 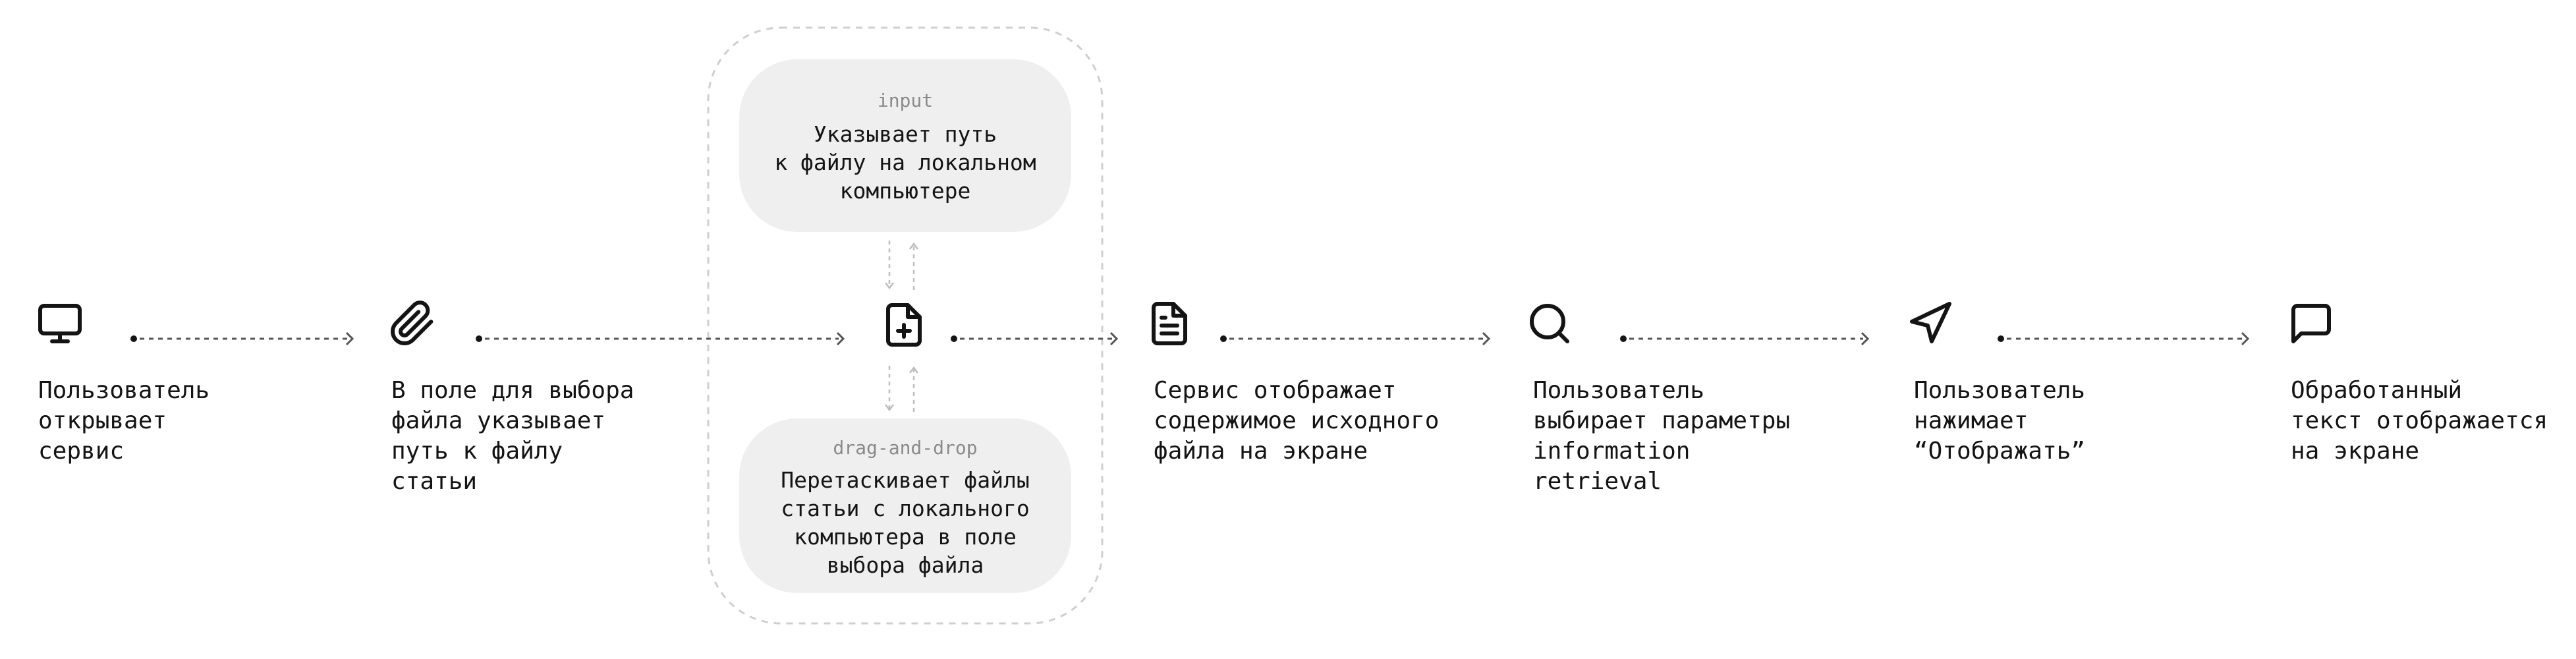 I want to click on message-square-icon, so click(x=2311, y=323).